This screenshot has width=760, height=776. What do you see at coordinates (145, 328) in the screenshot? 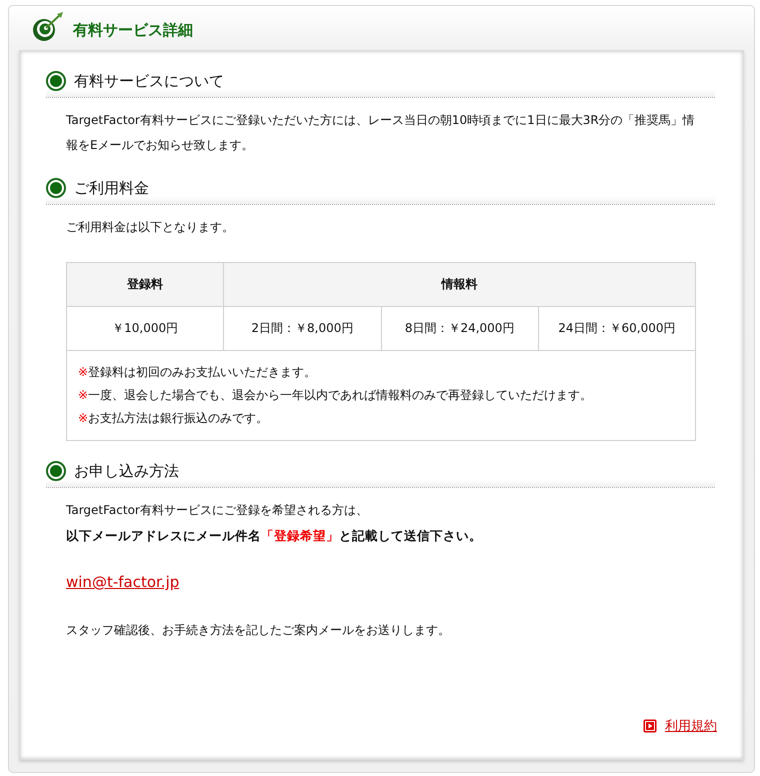
I see `table-cell: ￥10,000円` at bounding box center [145, 328].